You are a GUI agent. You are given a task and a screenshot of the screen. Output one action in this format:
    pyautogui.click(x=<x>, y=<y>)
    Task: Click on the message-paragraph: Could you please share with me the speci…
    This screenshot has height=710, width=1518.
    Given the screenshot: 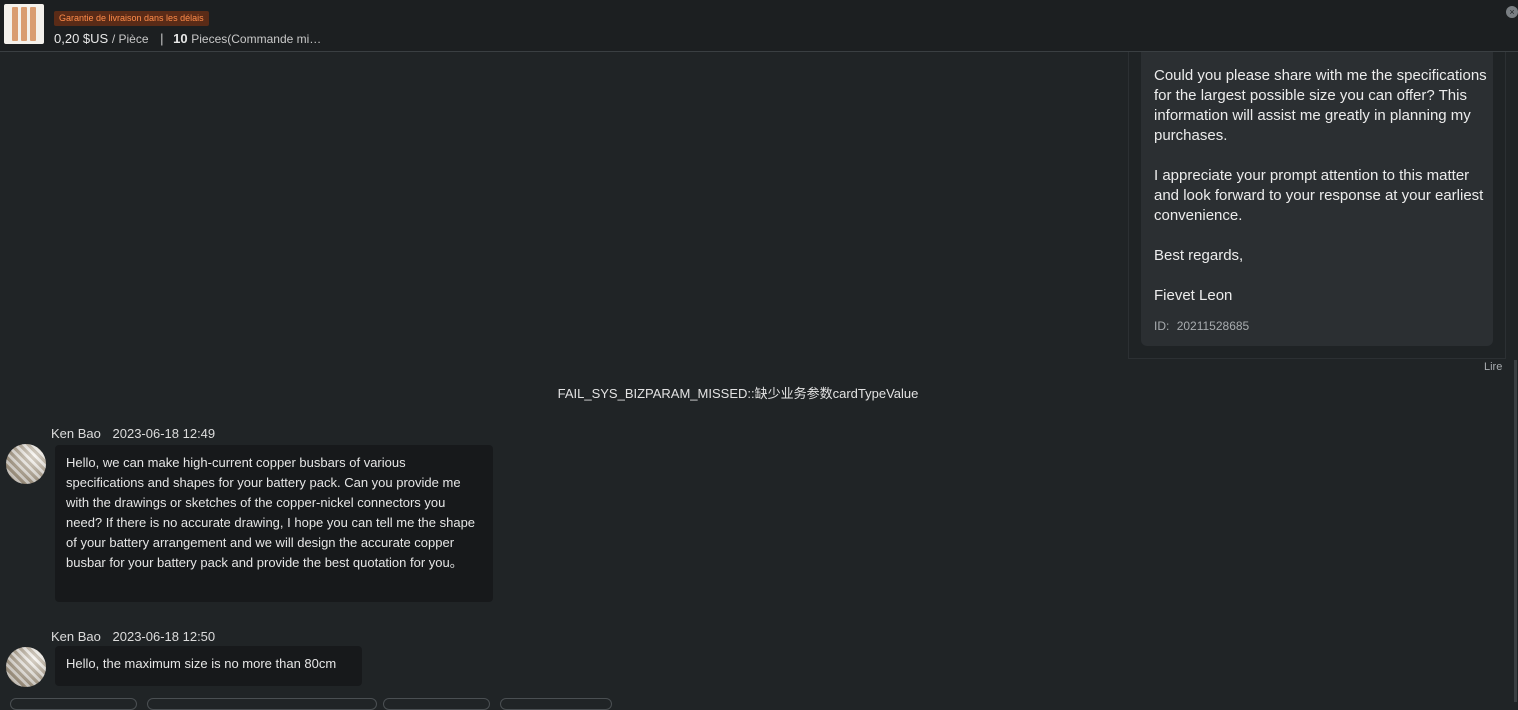 What is the action you would take?
    pyautogui.click(x=1320, y=105)
    